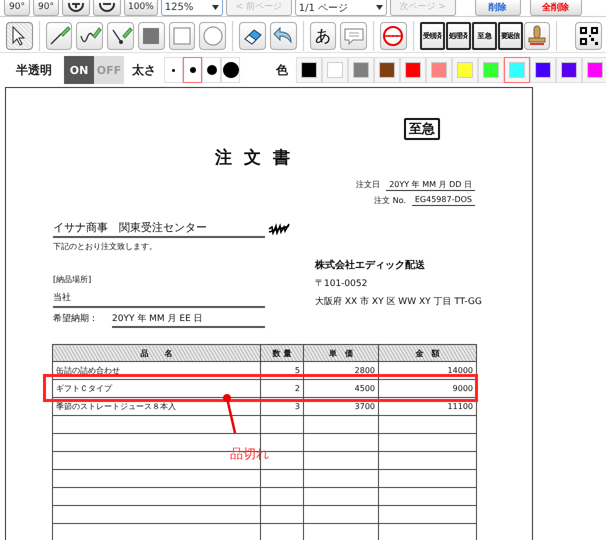  Describe the element at coordinates (341, 353) in the screenshot. I see `column-header: 単 価` at that location.